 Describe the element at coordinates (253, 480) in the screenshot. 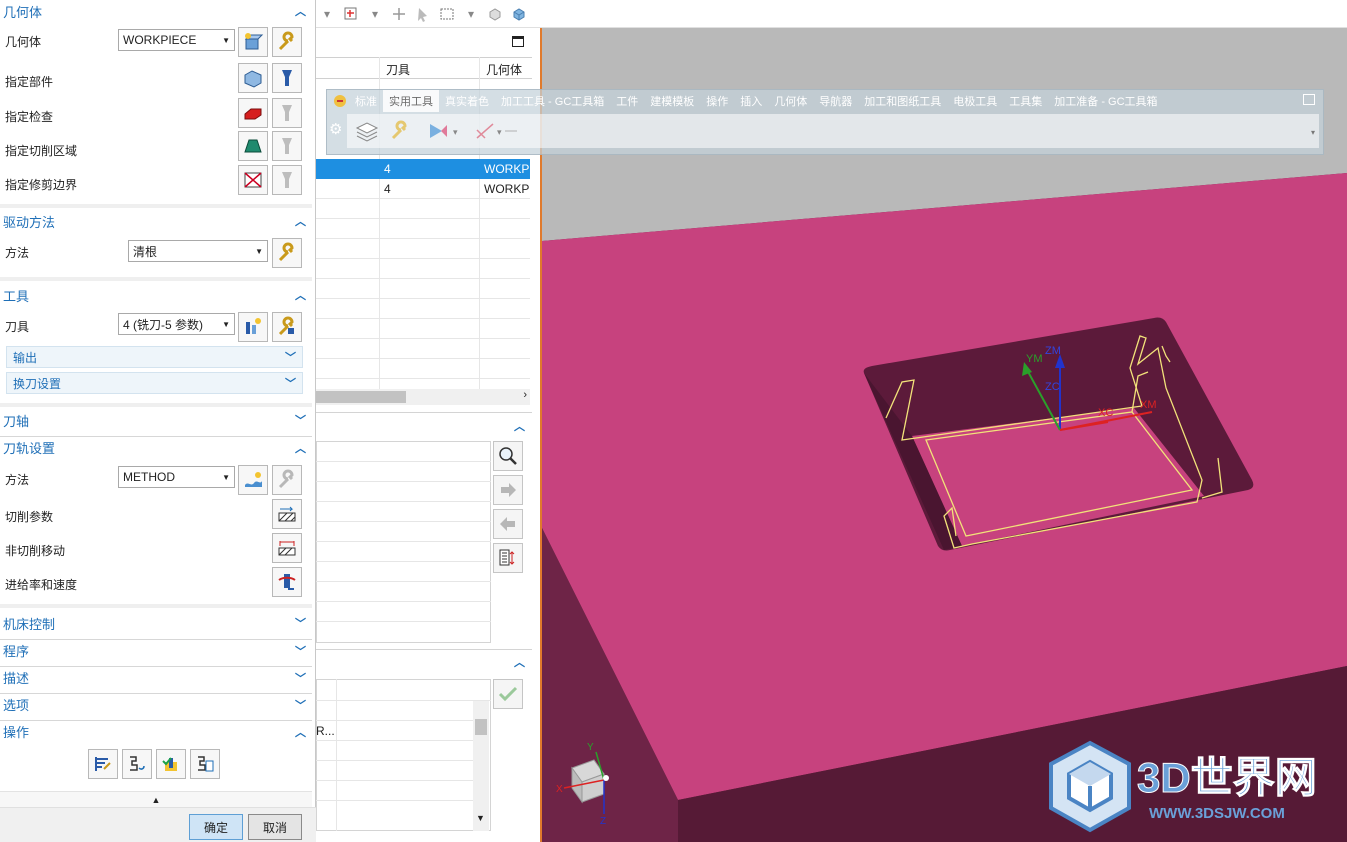

I see `new-method-button` at that location.